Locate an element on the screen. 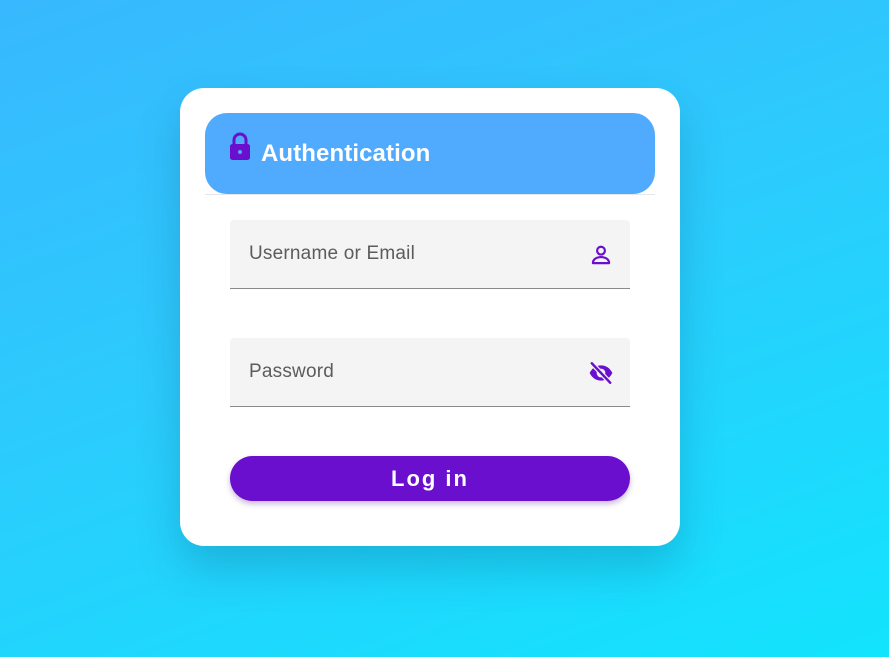 Image resolution: width=889 pixels, height=657 pixels. password-field is located at coordinates (430, 372).